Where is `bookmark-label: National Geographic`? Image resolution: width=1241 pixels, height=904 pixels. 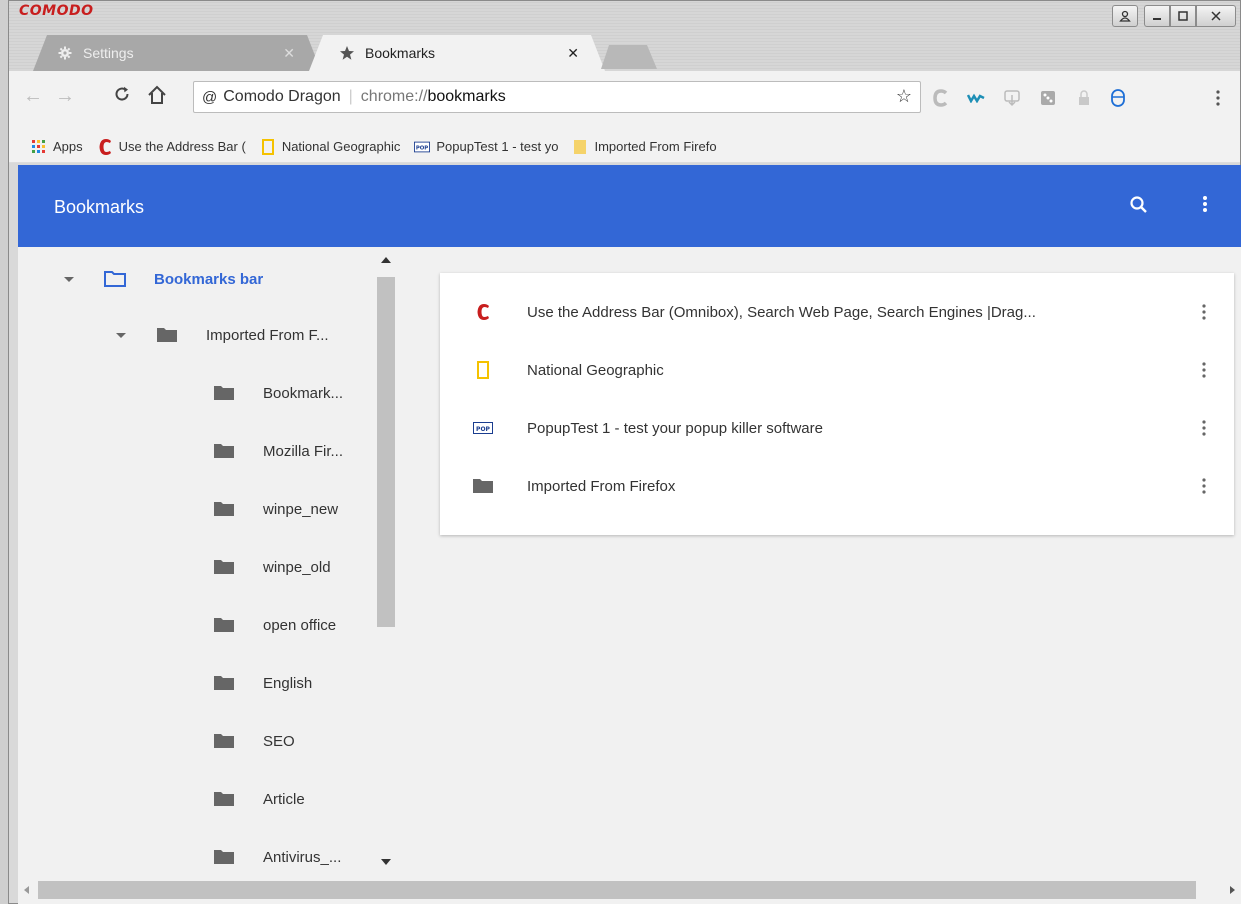 bookmark-label: National Geographic is located at coordinates (341, 146).